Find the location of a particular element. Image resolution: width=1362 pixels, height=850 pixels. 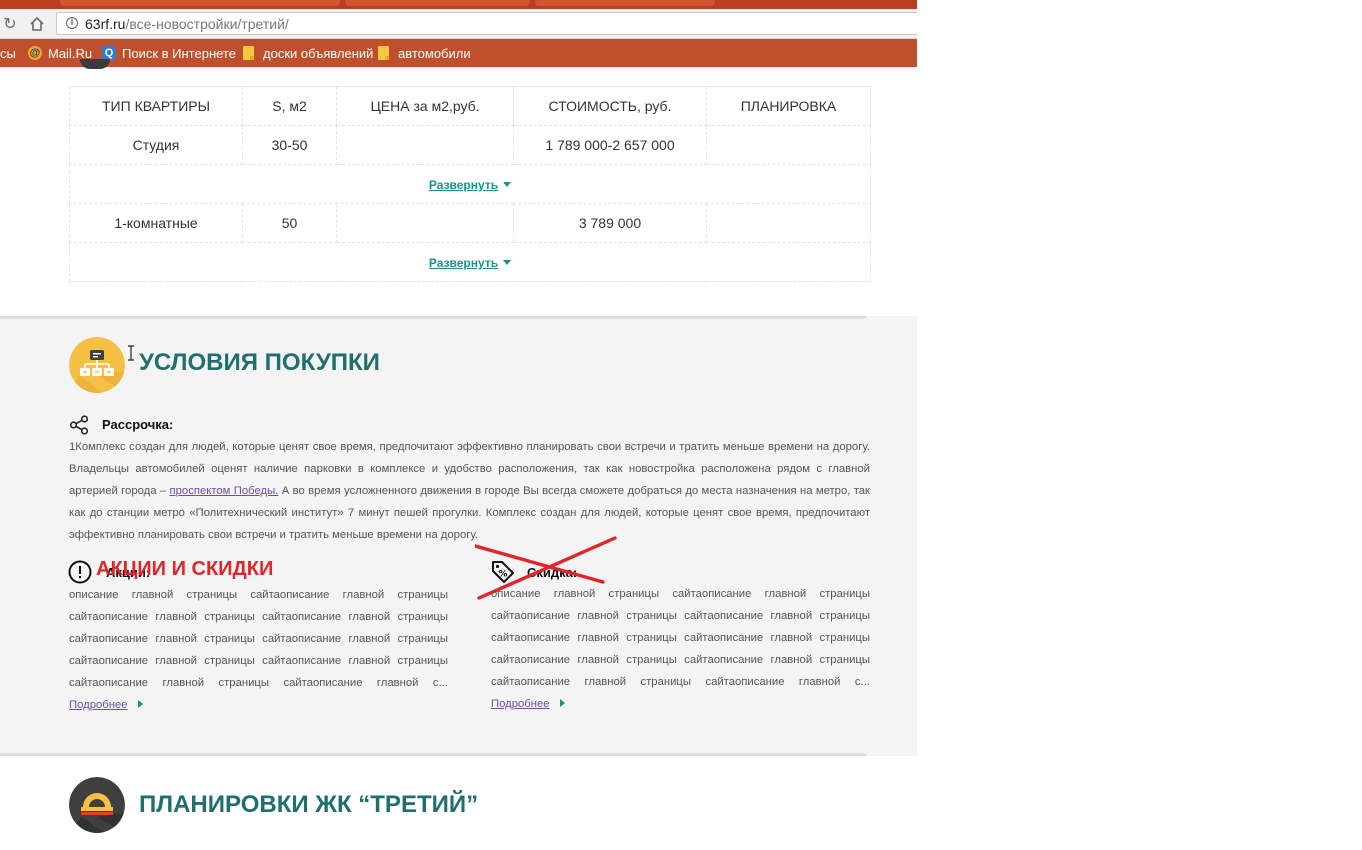

promo-overlay-label: АКЦИИ И СКИДКИ is located at coordinates (185, 569).